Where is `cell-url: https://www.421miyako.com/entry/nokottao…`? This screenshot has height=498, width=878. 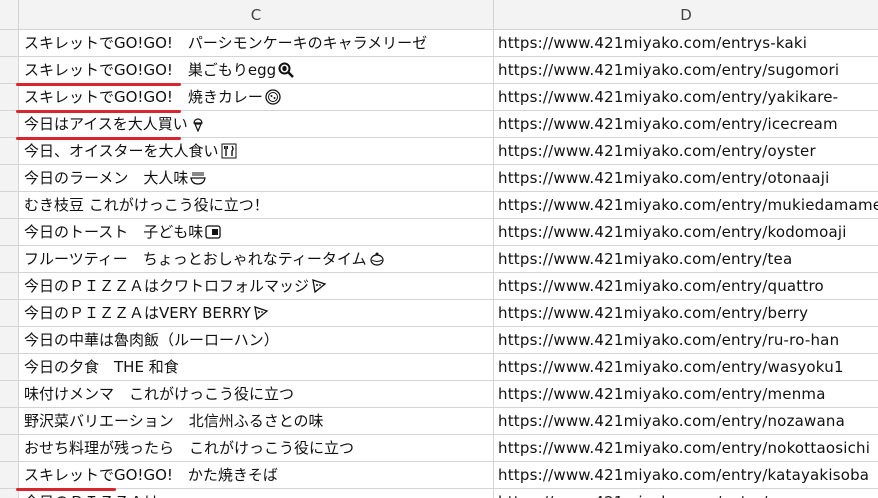 cell-url: https://www.421miyako.com/entry/nokottao… is located at coordinates (686, 448).